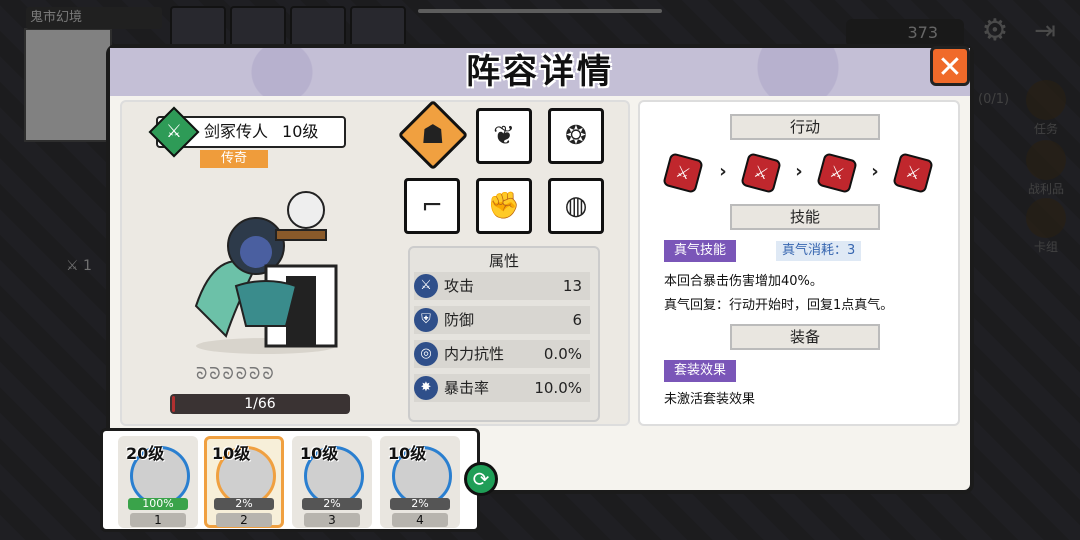  I want to click on attr-value: 13, so click(572, 286).